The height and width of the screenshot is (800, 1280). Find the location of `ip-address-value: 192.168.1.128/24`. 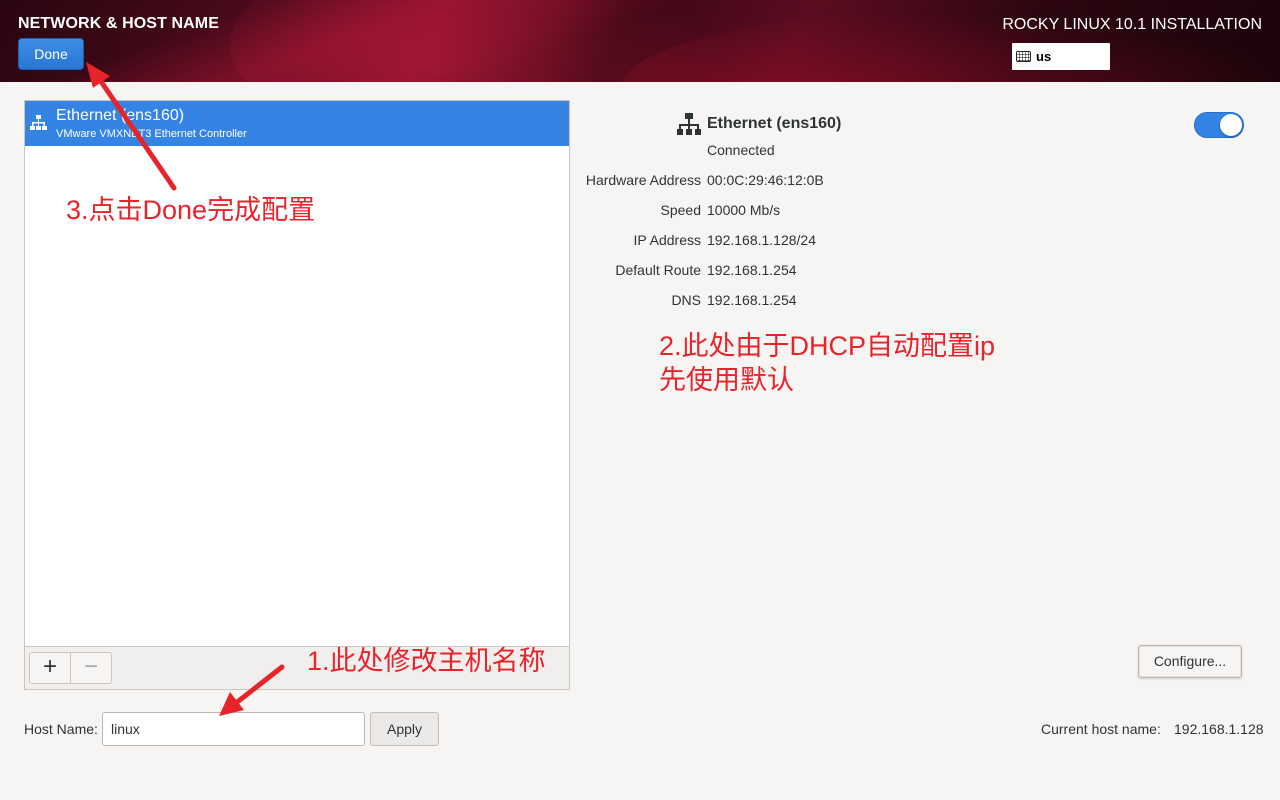

ip-address-value: 192.168.1.128/24 is located at coordinates (761, 240).